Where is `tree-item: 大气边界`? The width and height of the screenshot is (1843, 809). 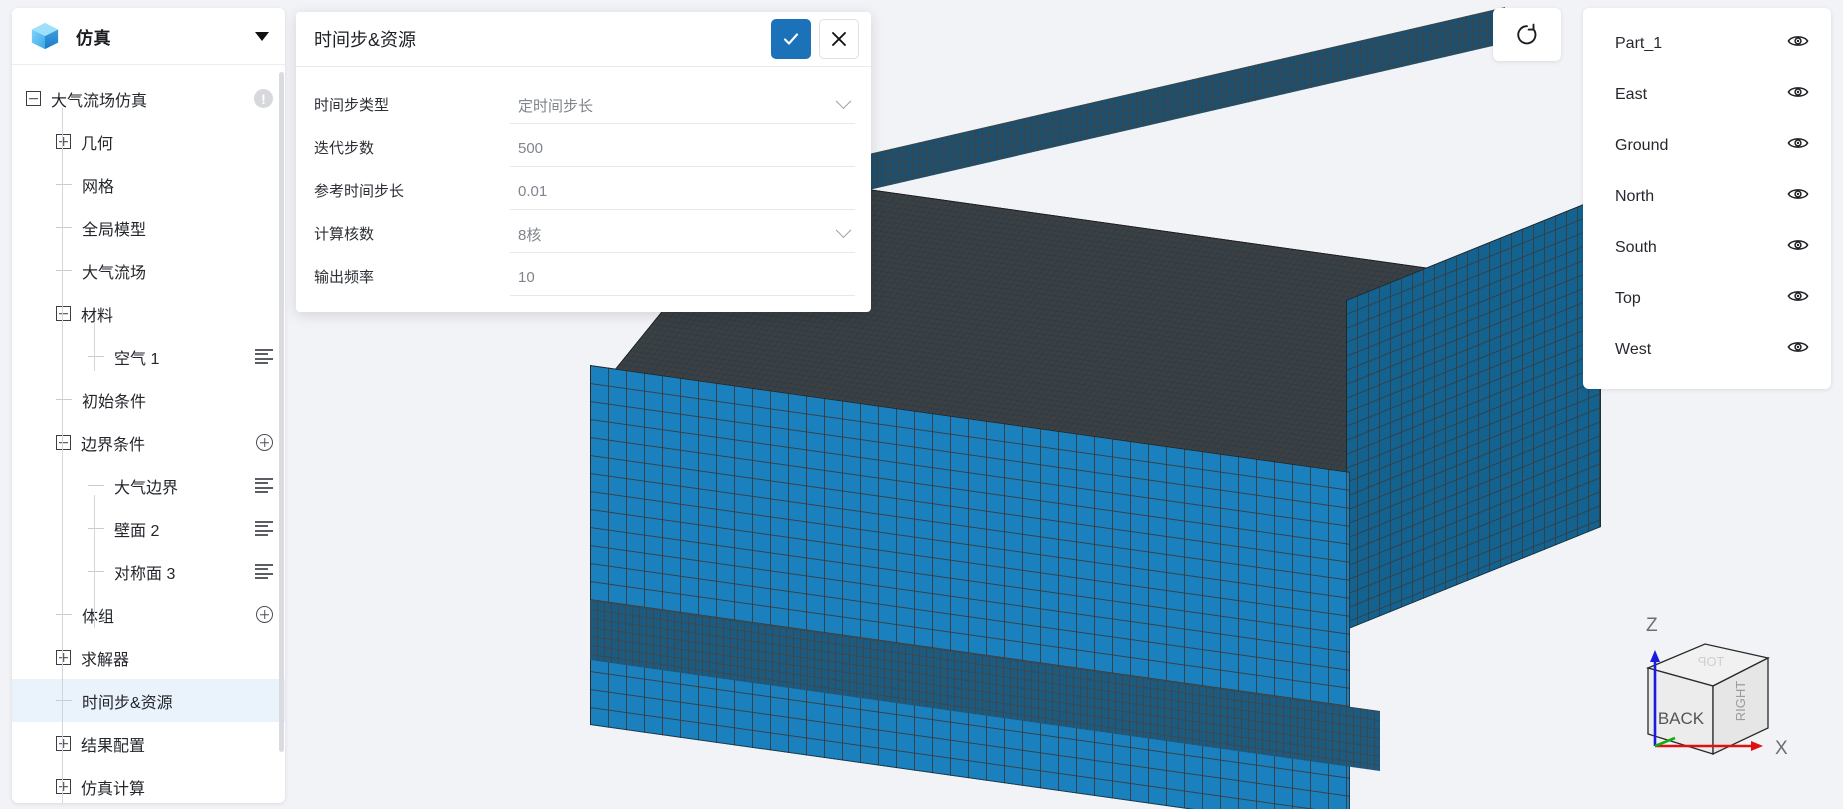
tree-item: 大气边界 is located at coordinates (148, 485).